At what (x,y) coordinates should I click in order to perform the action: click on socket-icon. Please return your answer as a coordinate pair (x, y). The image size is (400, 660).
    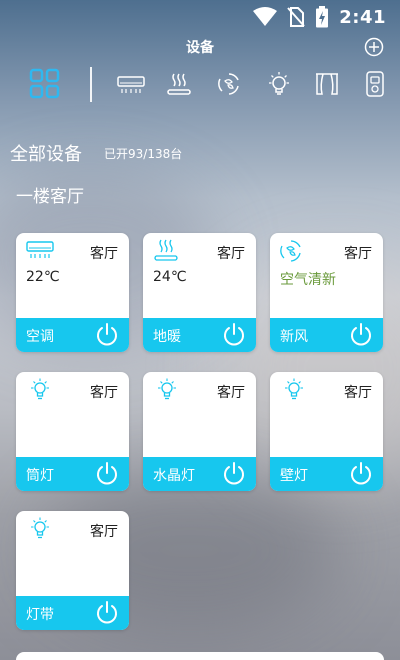
    Looking at the image, I should click on (375, 84).